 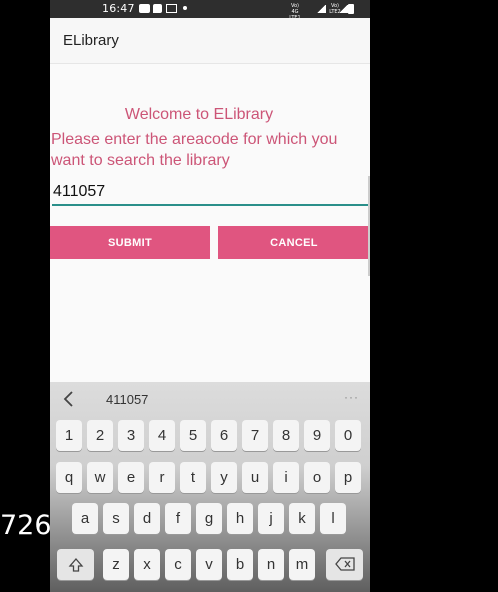 I want to click on key-v: v, so click(x=209, y=564).